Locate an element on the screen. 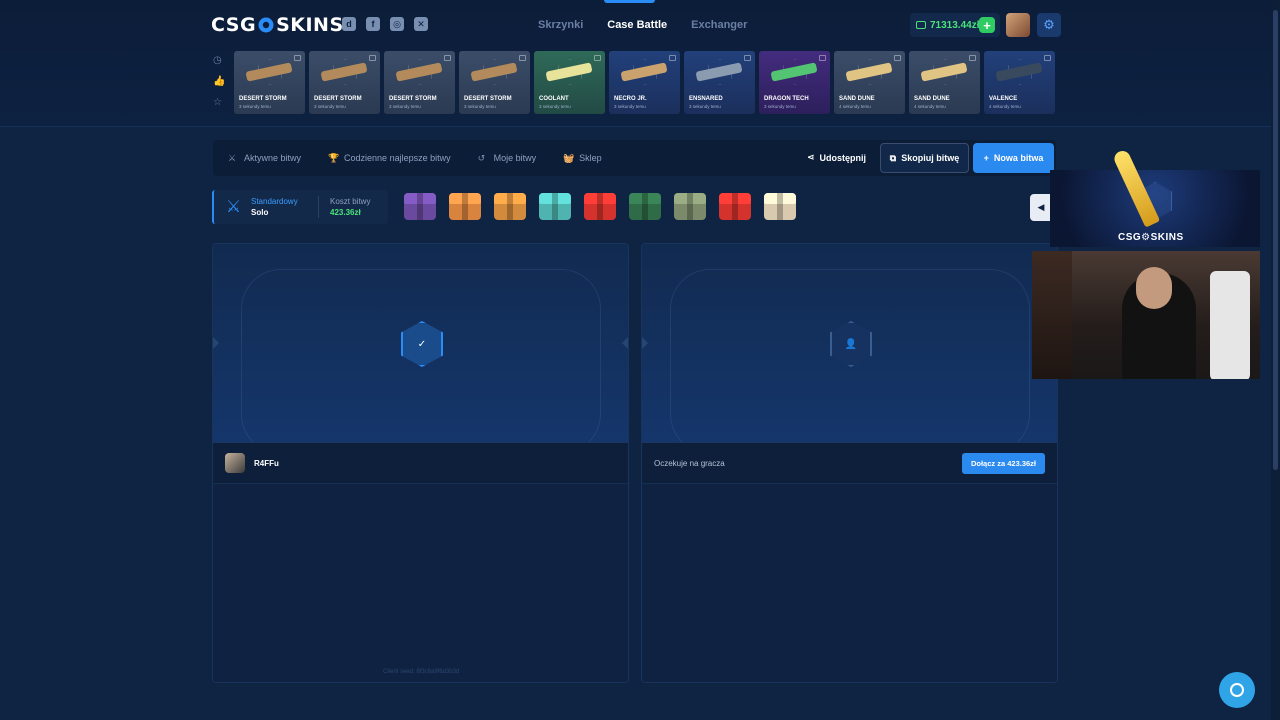  player-bar: R4FFu is located at coordinates (420, 463).